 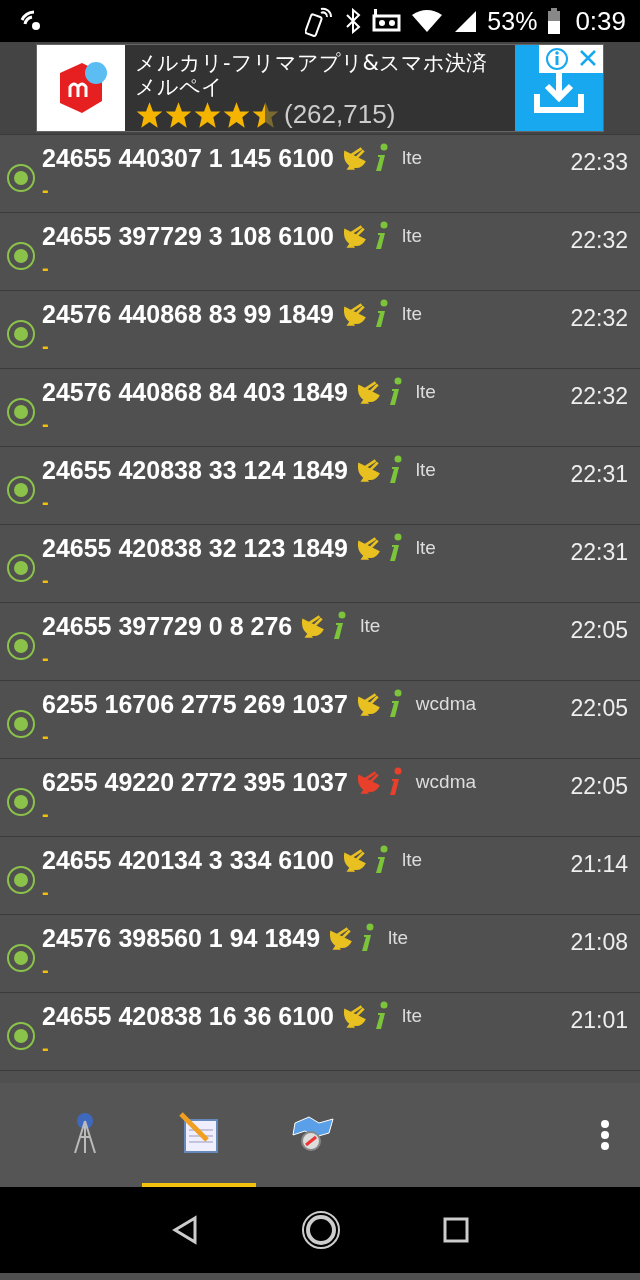 I want to click on cell-id: 24655 397729 0 8 276, so click(x=167, y=626).